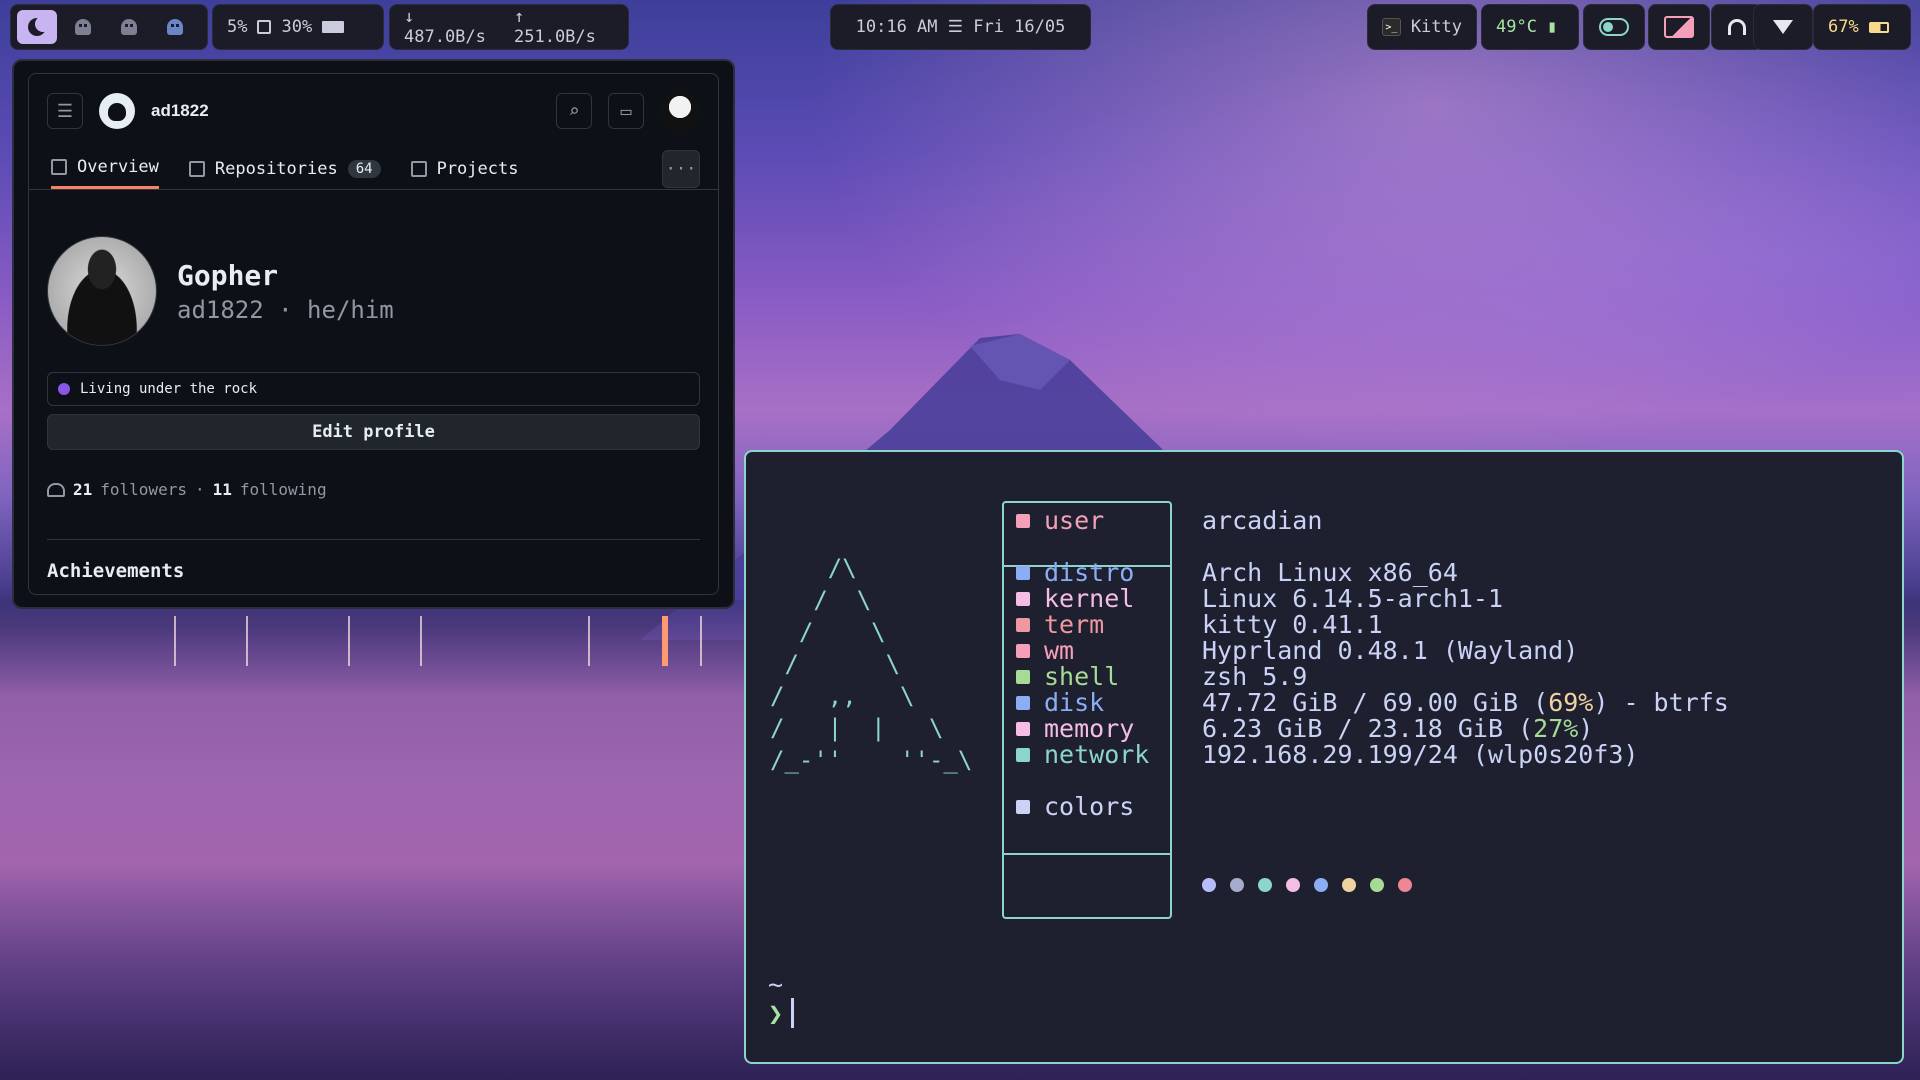 The height and width of the screenshot is (1080, 1920). Describe the element at coordinates (1074, 702) in the screenshot. I see `info-key-label: disk` at that location.